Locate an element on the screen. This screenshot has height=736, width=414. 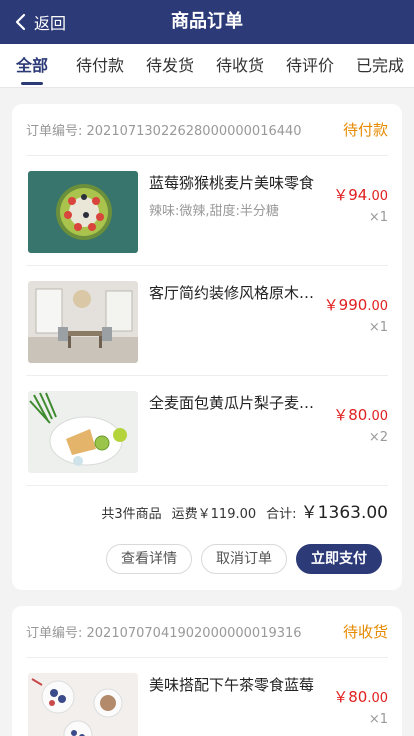
tab-pending-shipment: 待发货 is located at coordinates (170, 66).